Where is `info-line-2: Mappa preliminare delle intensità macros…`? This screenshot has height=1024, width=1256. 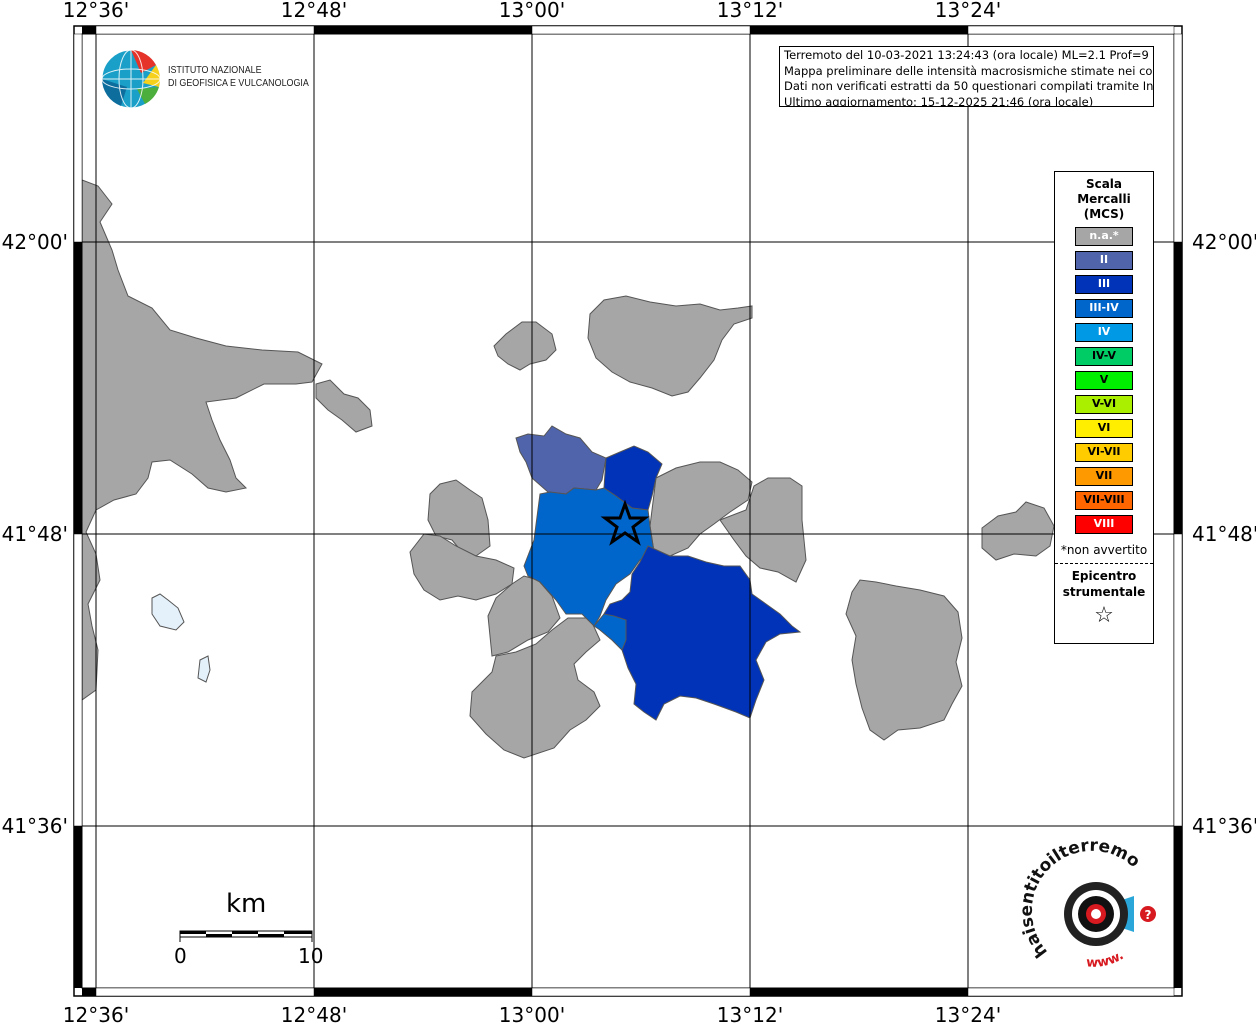
info-line-2: Mappa preliminare delle intensità macros… is located at coordinates (969, 70).